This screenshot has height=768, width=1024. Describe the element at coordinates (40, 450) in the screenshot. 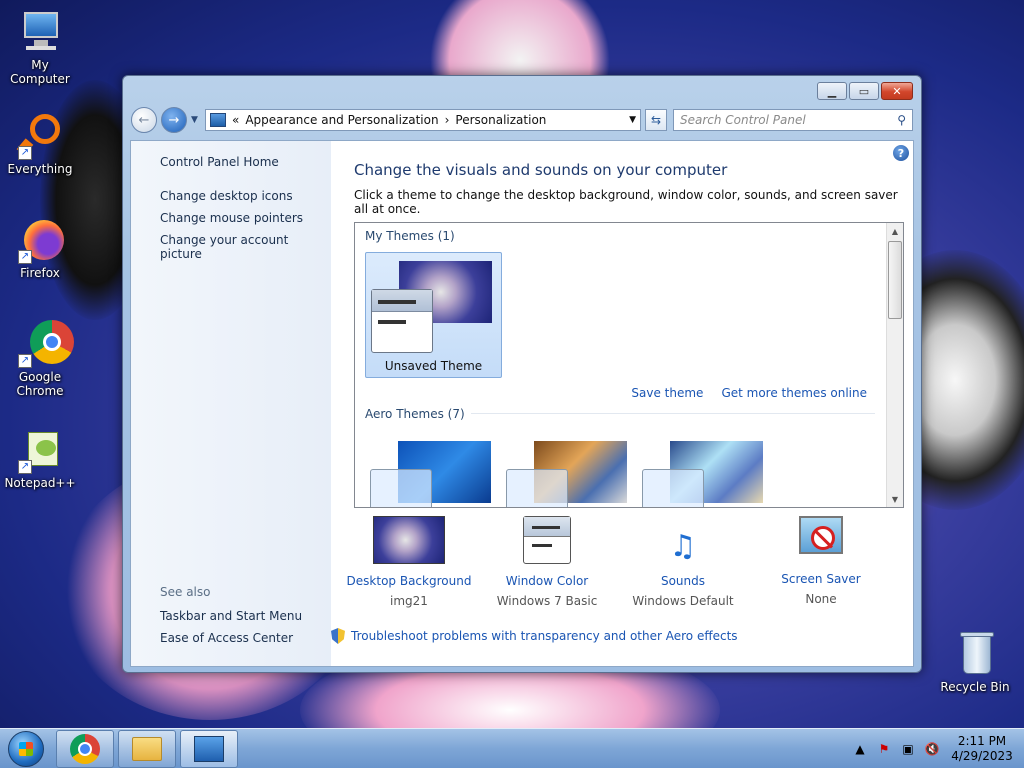

I see `notepad-plus-plus-icon: ↗` at that location.